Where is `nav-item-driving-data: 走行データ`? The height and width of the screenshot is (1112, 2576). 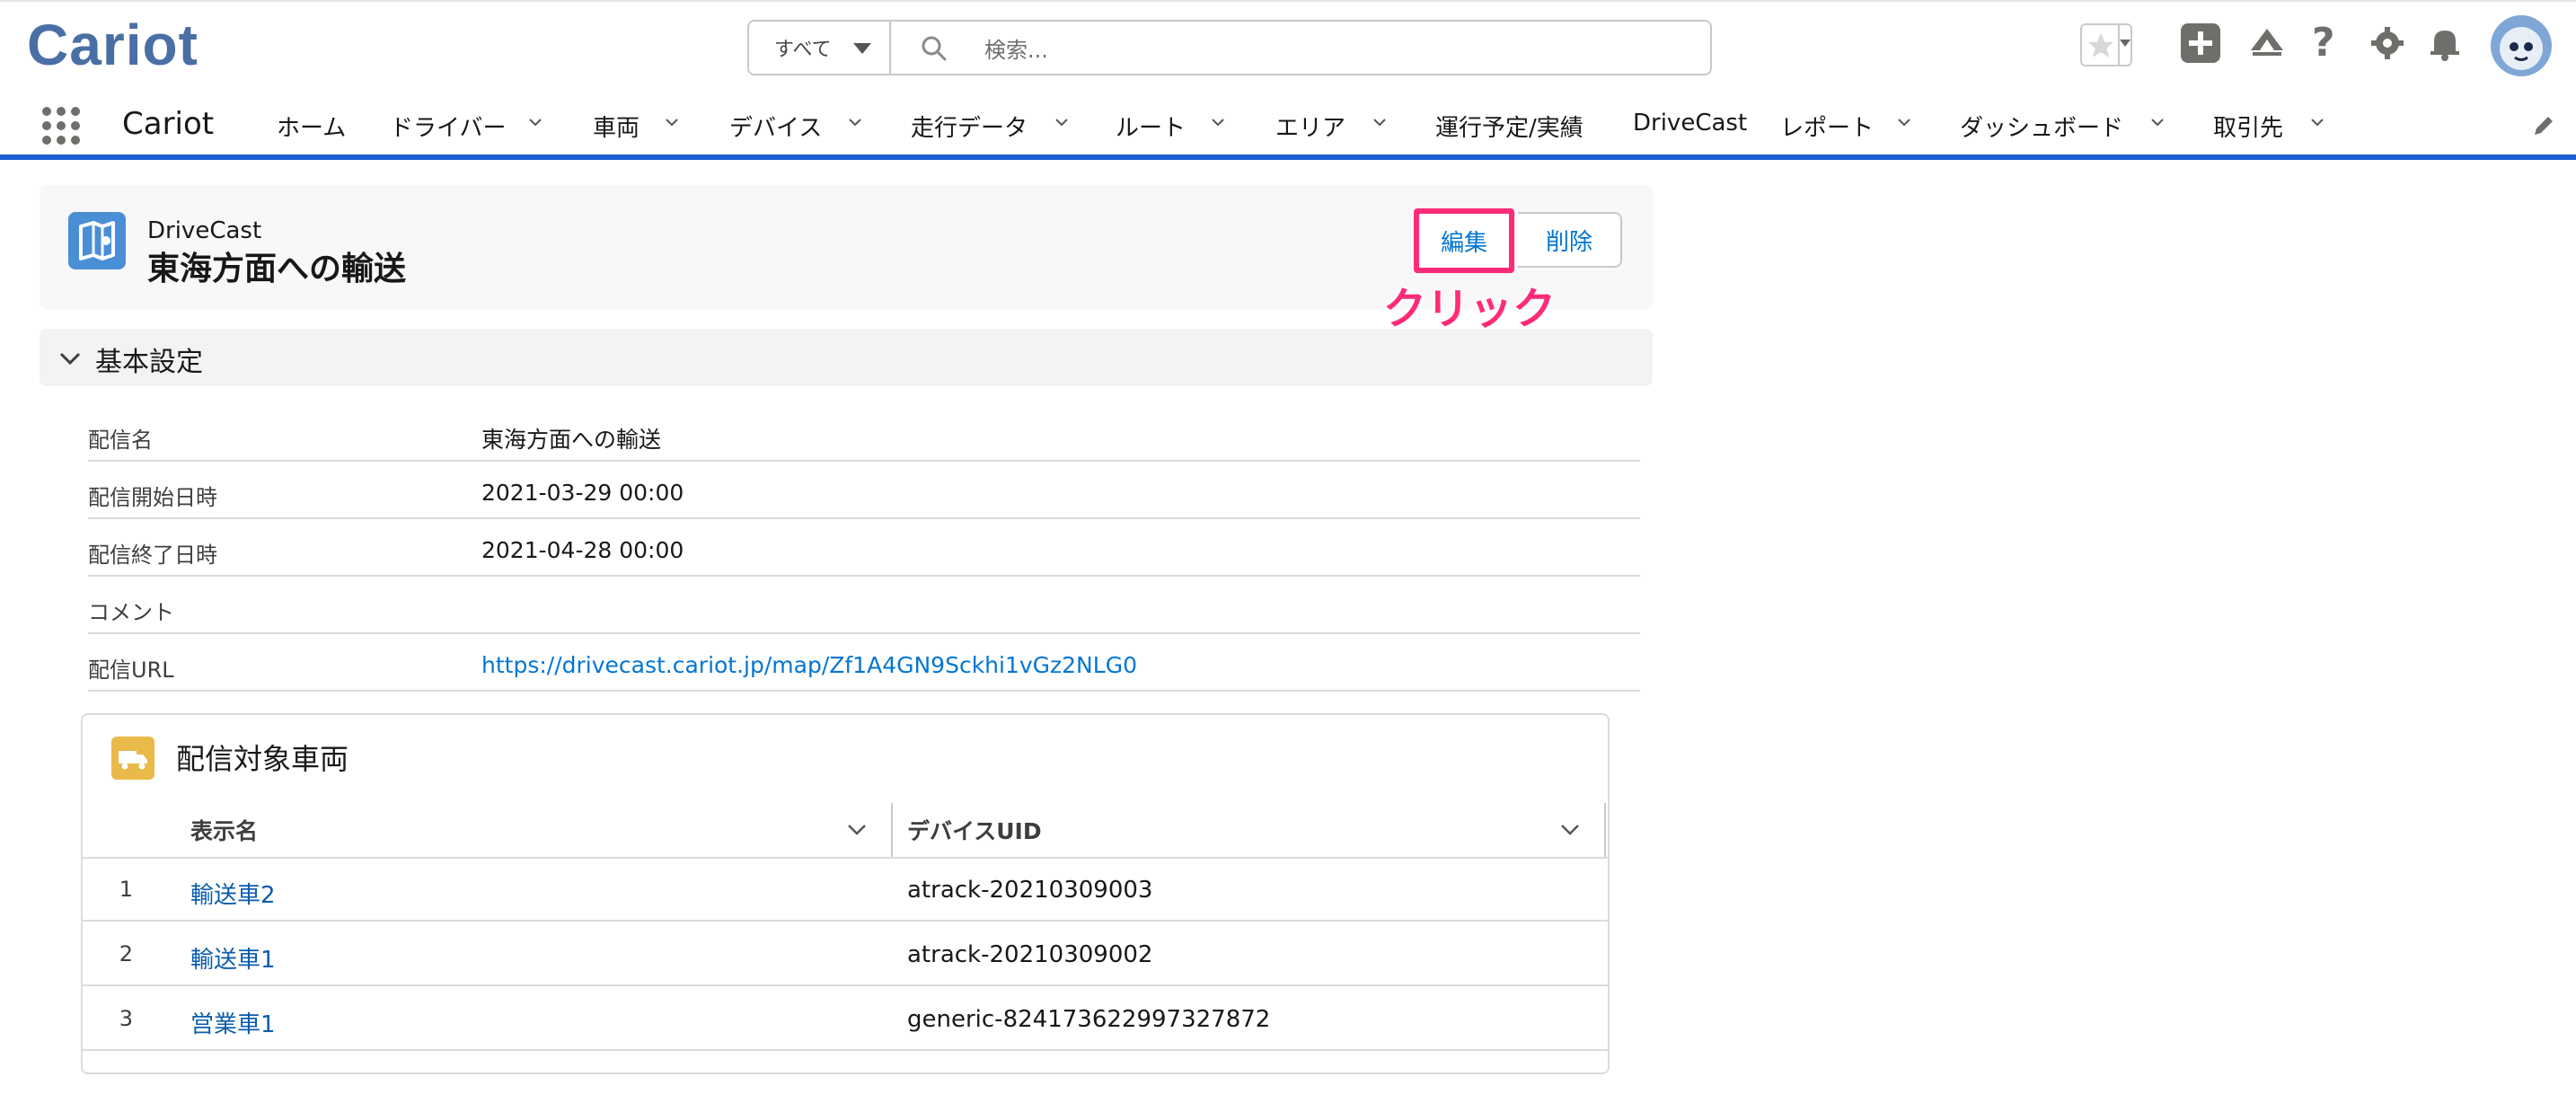
nav-item-driving-data: 走行データ is located at coordinates (969, 126).